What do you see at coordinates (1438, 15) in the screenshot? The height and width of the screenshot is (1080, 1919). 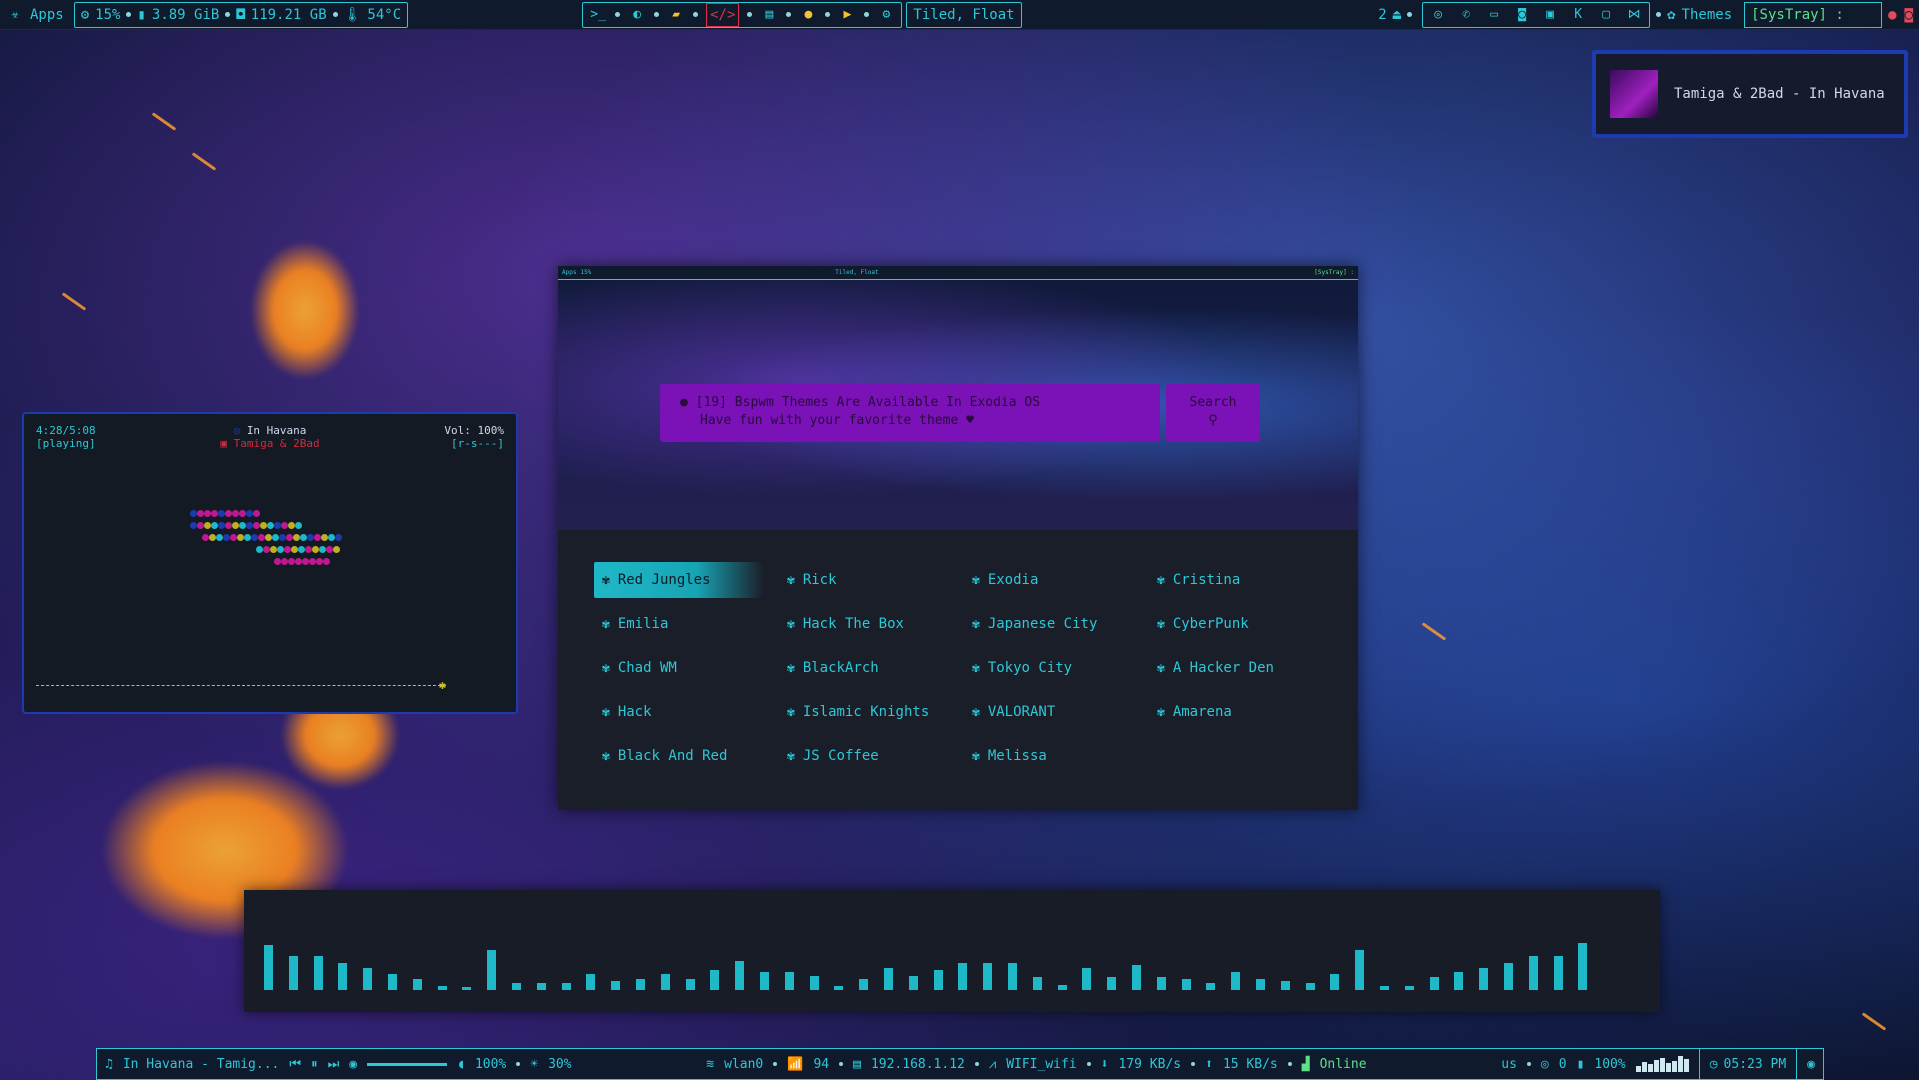 I see `github-icon: ◎` at bounding box center [1438, 15].